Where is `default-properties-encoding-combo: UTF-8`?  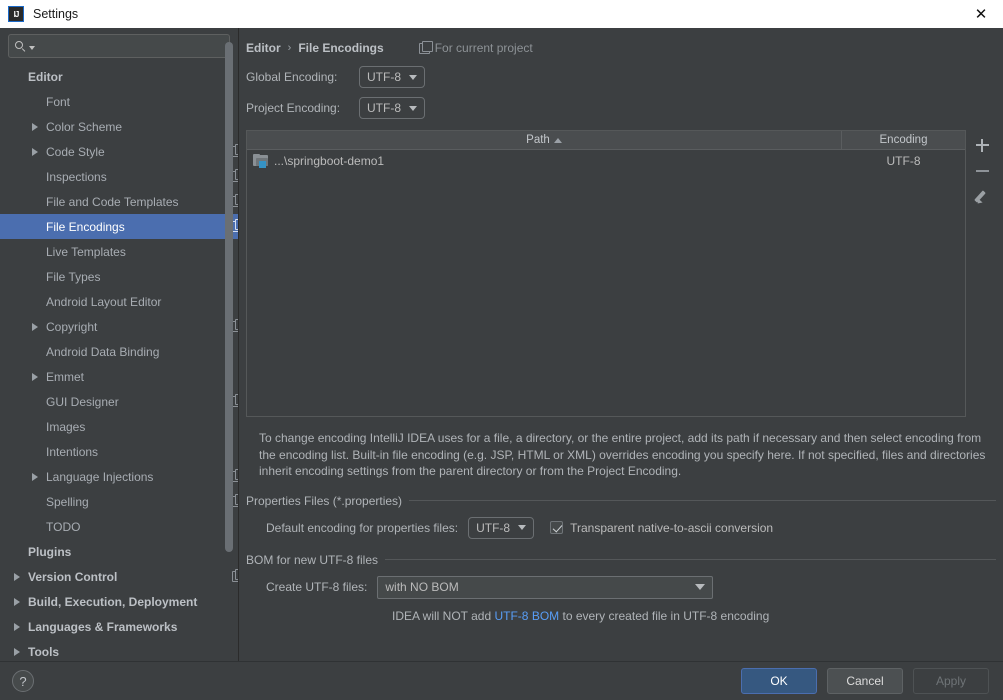
default-properties-encoding-combo: UTF-8 is located at coordinates (501, 527).